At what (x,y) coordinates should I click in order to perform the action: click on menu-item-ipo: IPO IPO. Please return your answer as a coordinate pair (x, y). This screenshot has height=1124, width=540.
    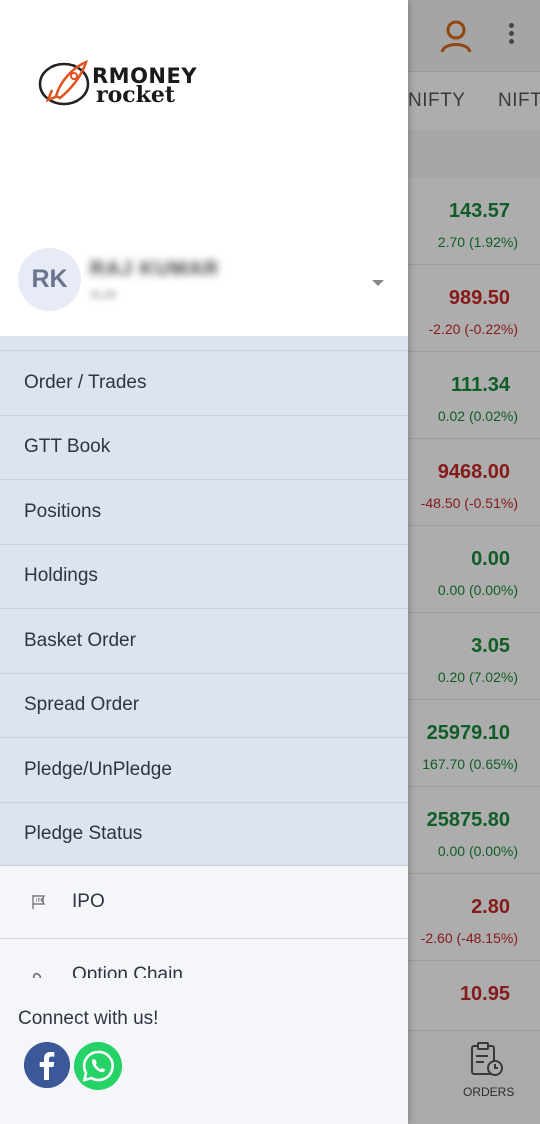
    Looking at the image, I should click on (204, 902).